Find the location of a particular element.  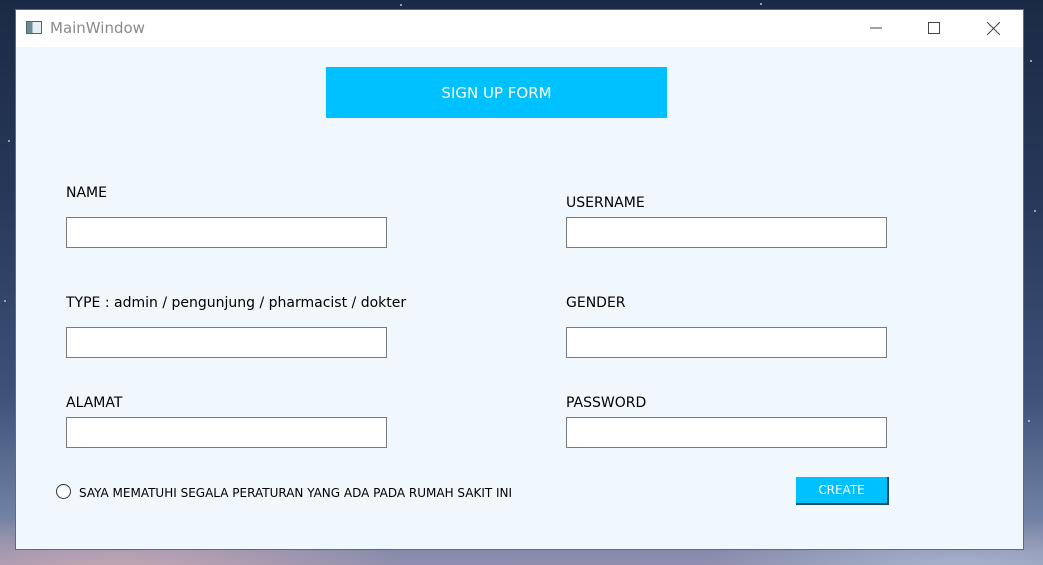

minimize-icon is located at coordinates (876, 28).